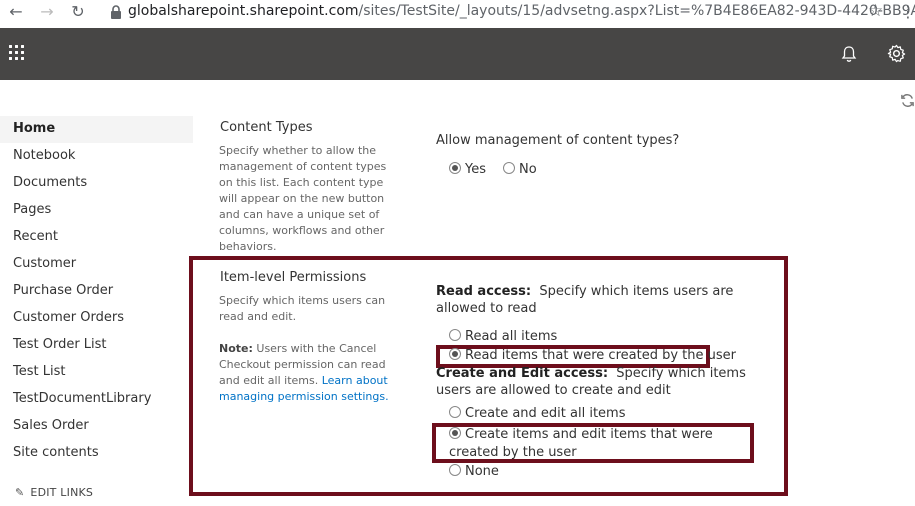 The width and height of the screenshot is (915, 506). Describe the element at coordinates (545, 413) in the screenshot. I see `edit-all-label: Create and edit all items` at that location.